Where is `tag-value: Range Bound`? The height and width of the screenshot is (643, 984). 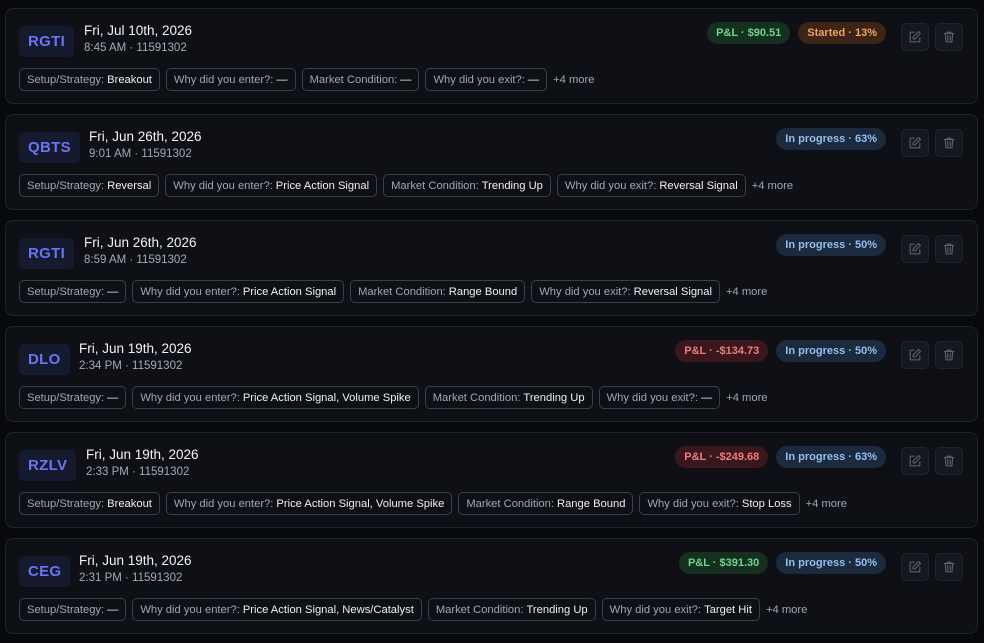 tag-value: Range Bound is located at coordinates (591, 503).